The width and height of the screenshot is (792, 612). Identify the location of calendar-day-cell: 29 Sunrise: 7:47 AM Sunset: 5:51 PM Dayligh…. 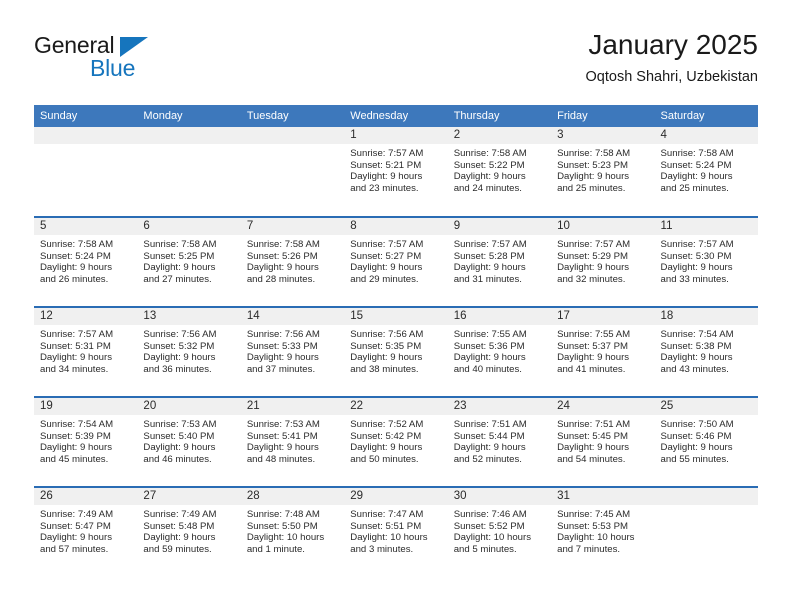
(396, 531).